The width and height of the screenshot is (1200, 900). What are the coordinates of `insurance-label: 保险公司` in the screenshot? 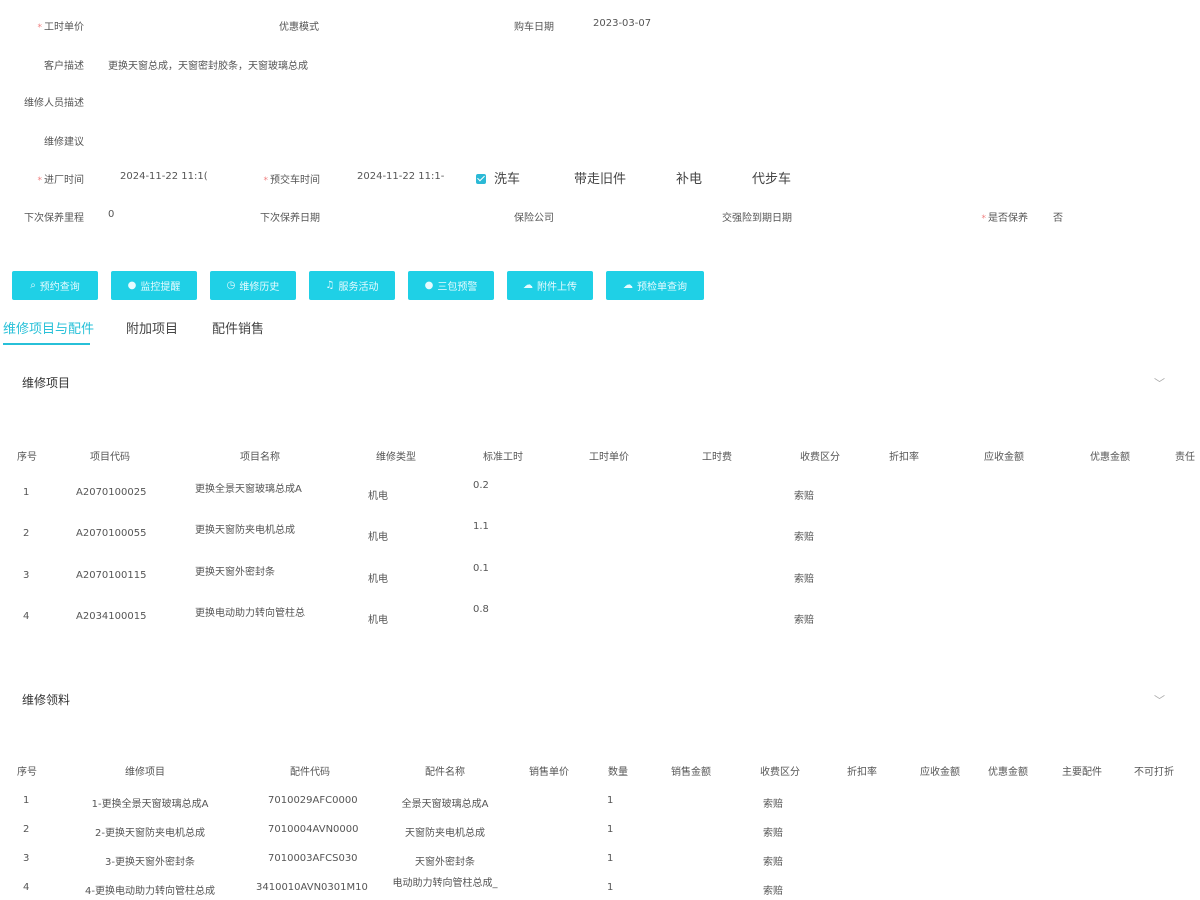 It's located at (534, 218).